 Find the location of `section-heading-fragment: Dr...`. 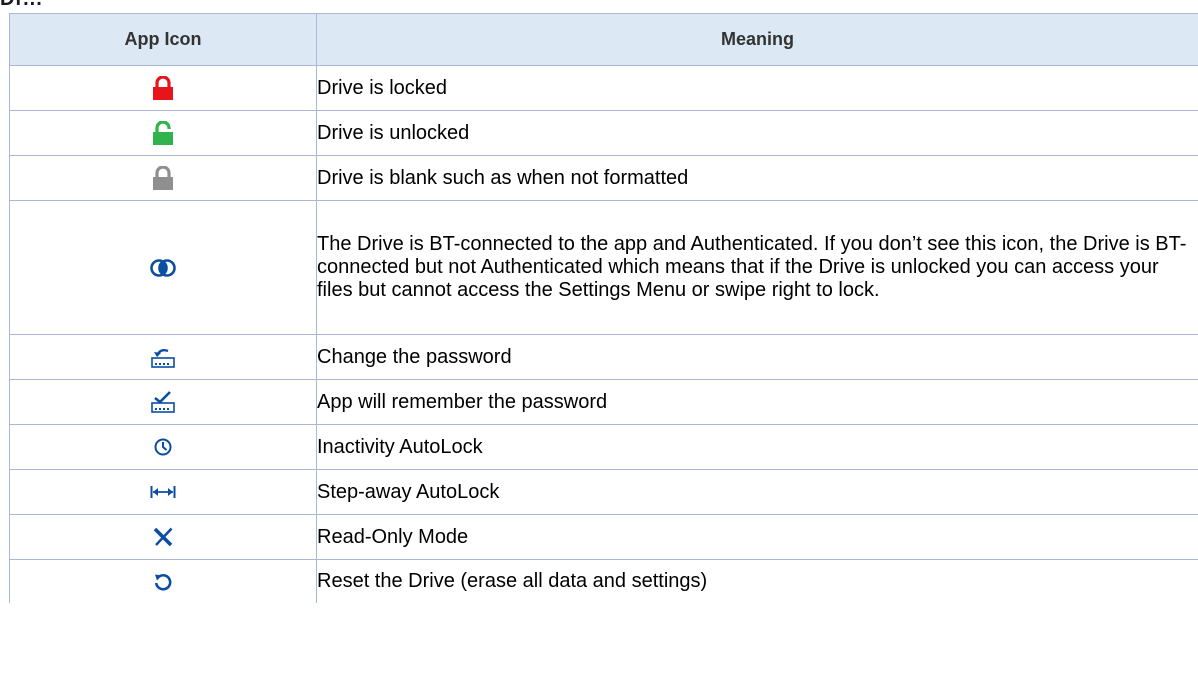

section-heading-fragment: Dr... is located at coordinates (100, 5).